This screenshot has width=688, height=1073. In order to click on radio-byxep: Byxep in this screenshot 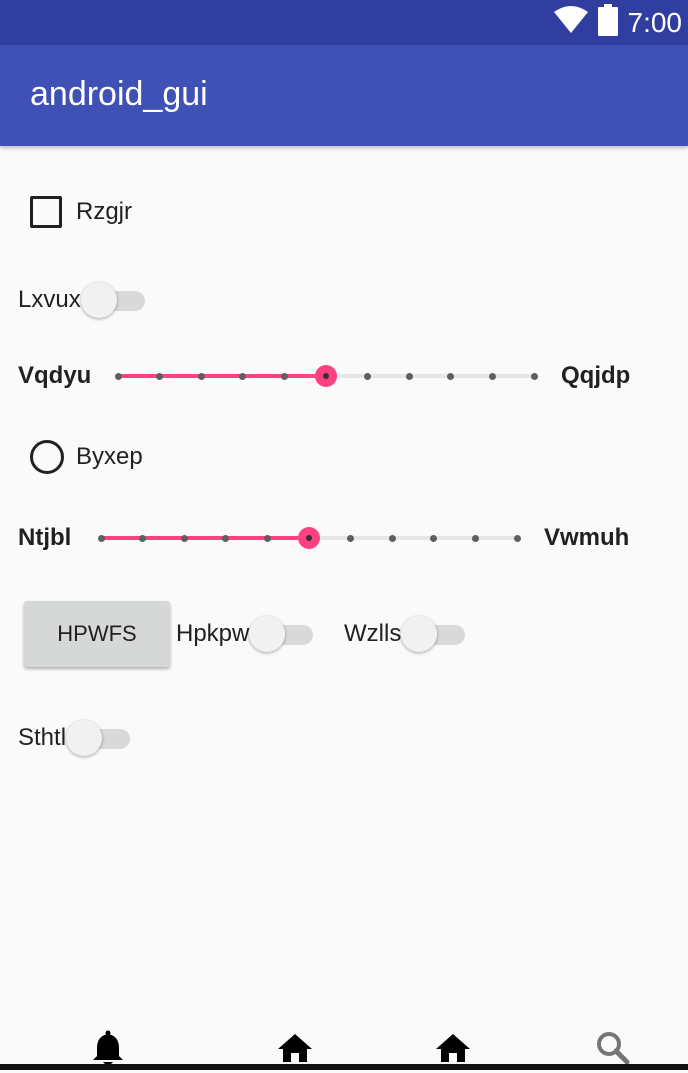, I will do `click(86, 457)`.